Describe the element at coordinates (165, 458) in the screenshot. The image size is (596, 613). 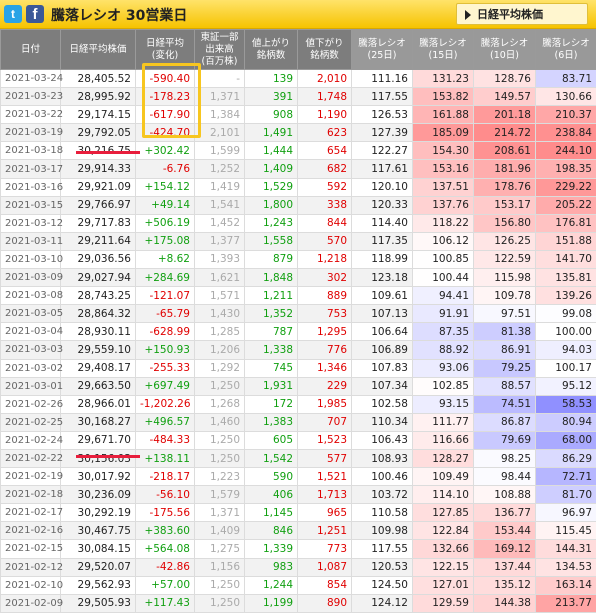
I see `change-cell: +138.11` at that location.